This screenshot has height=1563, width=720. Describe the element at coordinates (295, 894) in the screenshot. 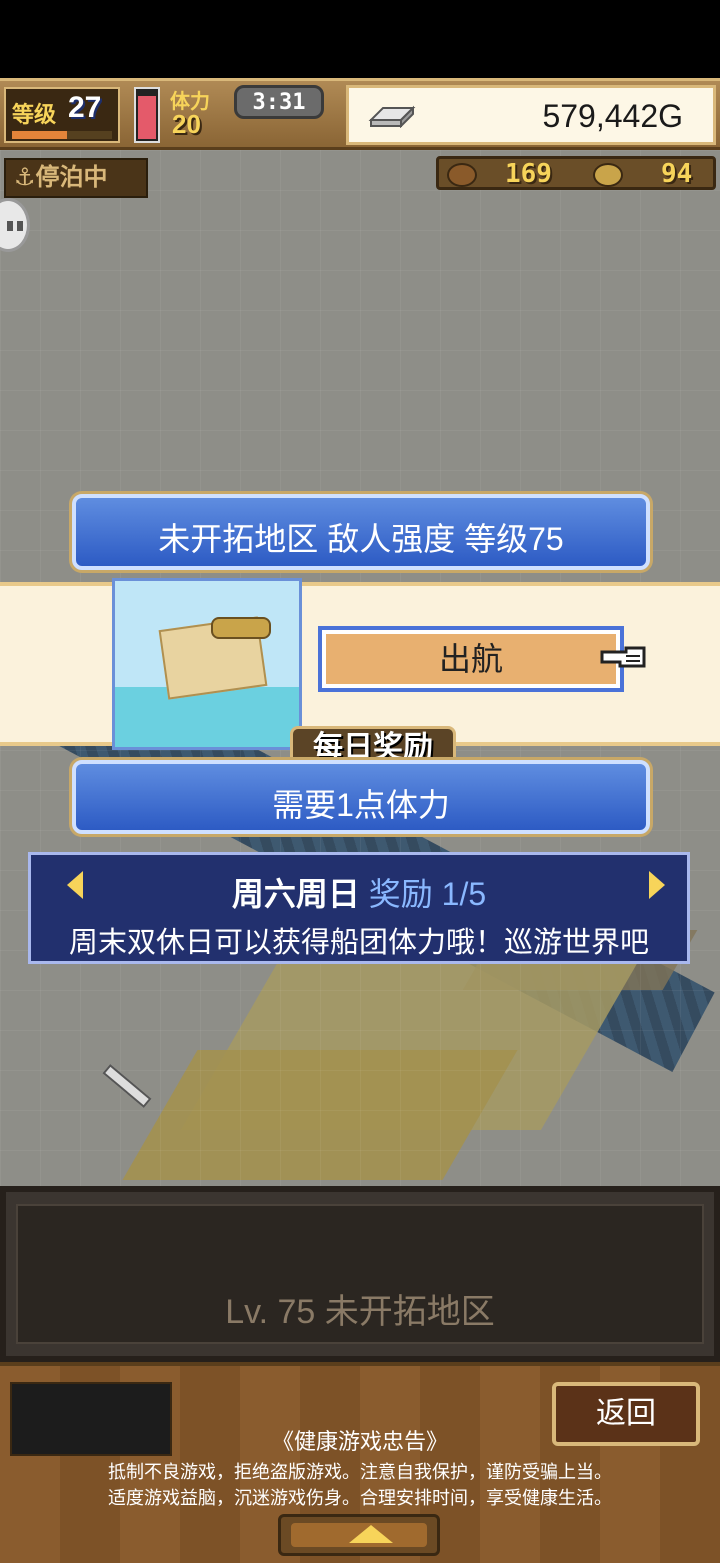

I see `reward-days: 周六周日` at that location.